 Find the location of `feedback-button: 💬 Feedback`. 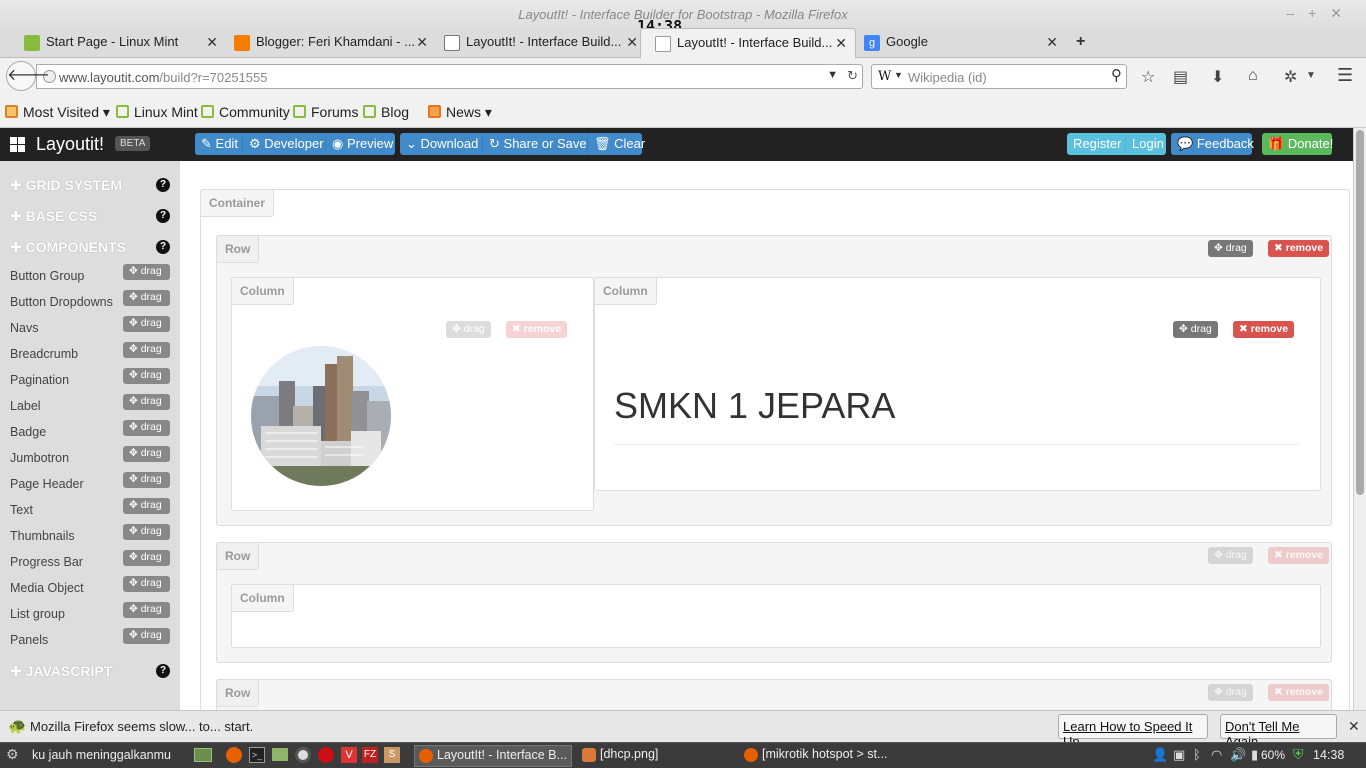

feedback-button: 💬 Feedback is located at coordinates (1212, 144).